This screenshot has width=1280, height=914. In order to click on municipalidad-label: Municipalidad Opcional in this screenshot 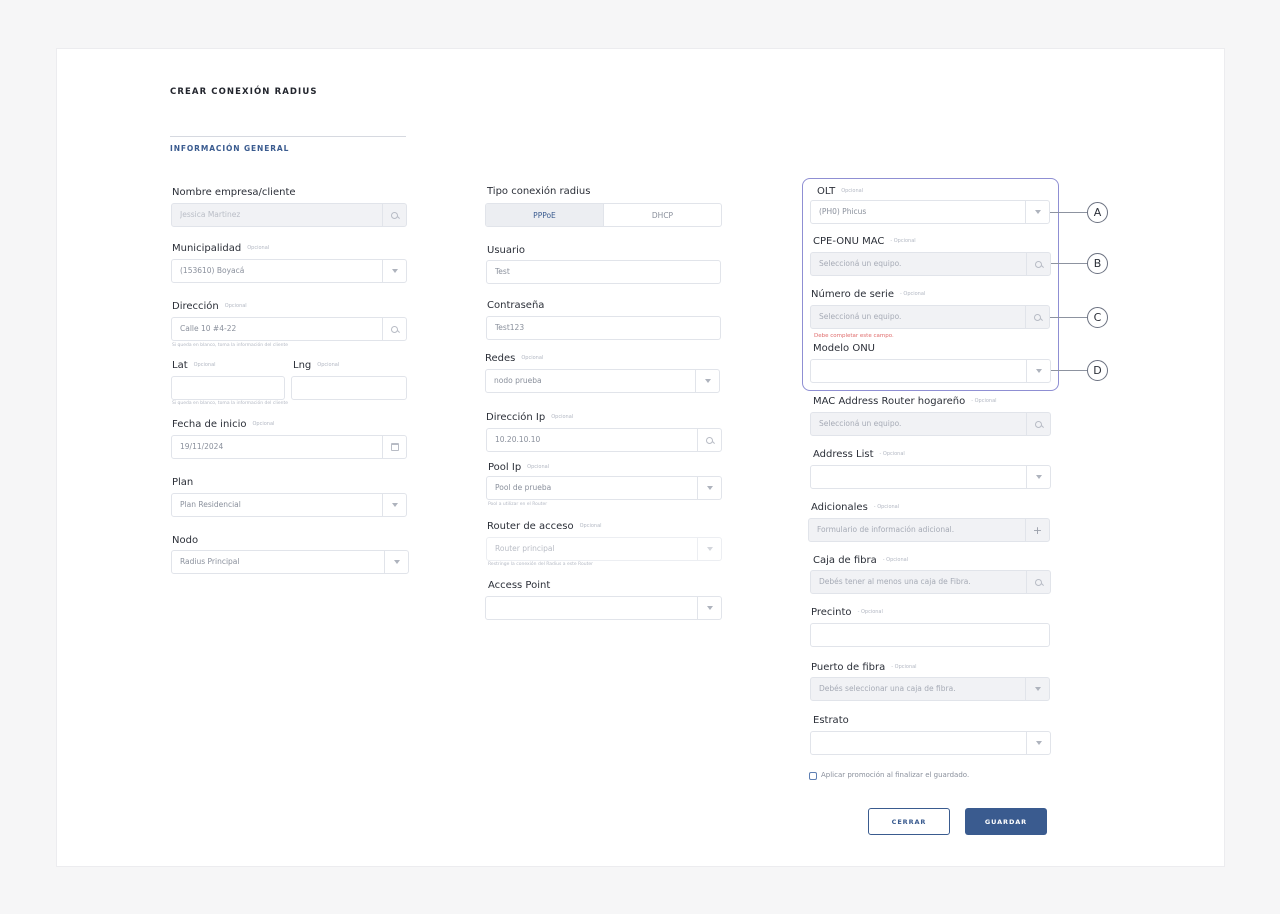, I will do `click(221, 248)`.